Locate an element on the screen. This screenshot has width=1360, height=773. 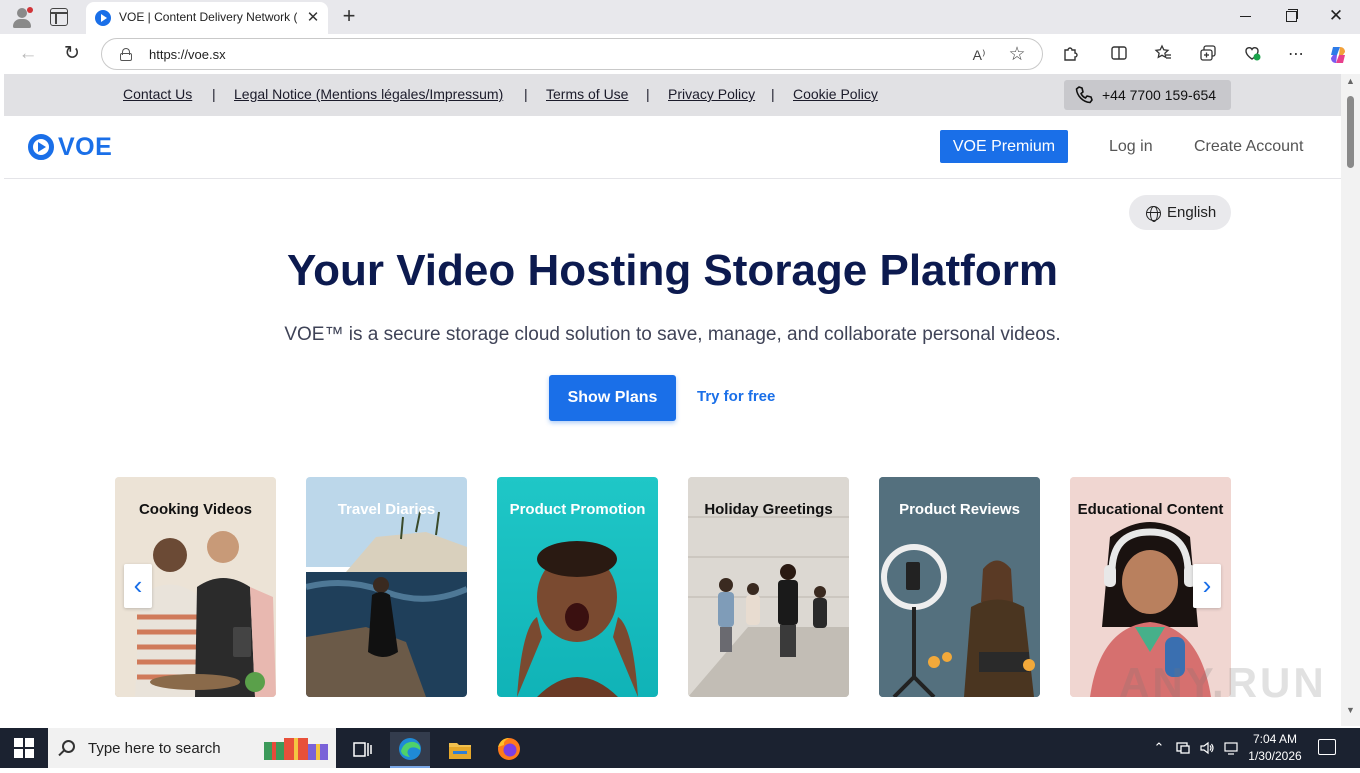
file-explorer-icon is located at coordinates (460, 750).